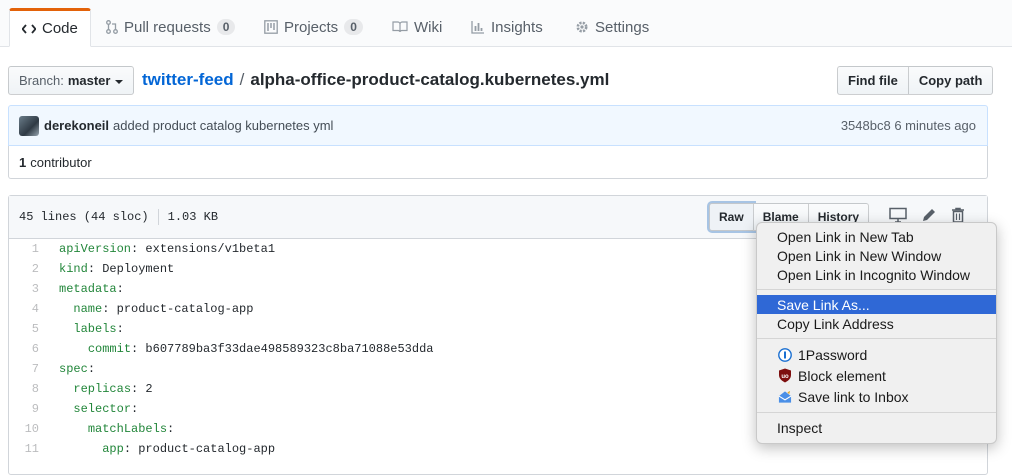  What do you see at coordinates (29, 309) in the screenshot?
I see `line-number: 4` at bounding box center [29, 309].